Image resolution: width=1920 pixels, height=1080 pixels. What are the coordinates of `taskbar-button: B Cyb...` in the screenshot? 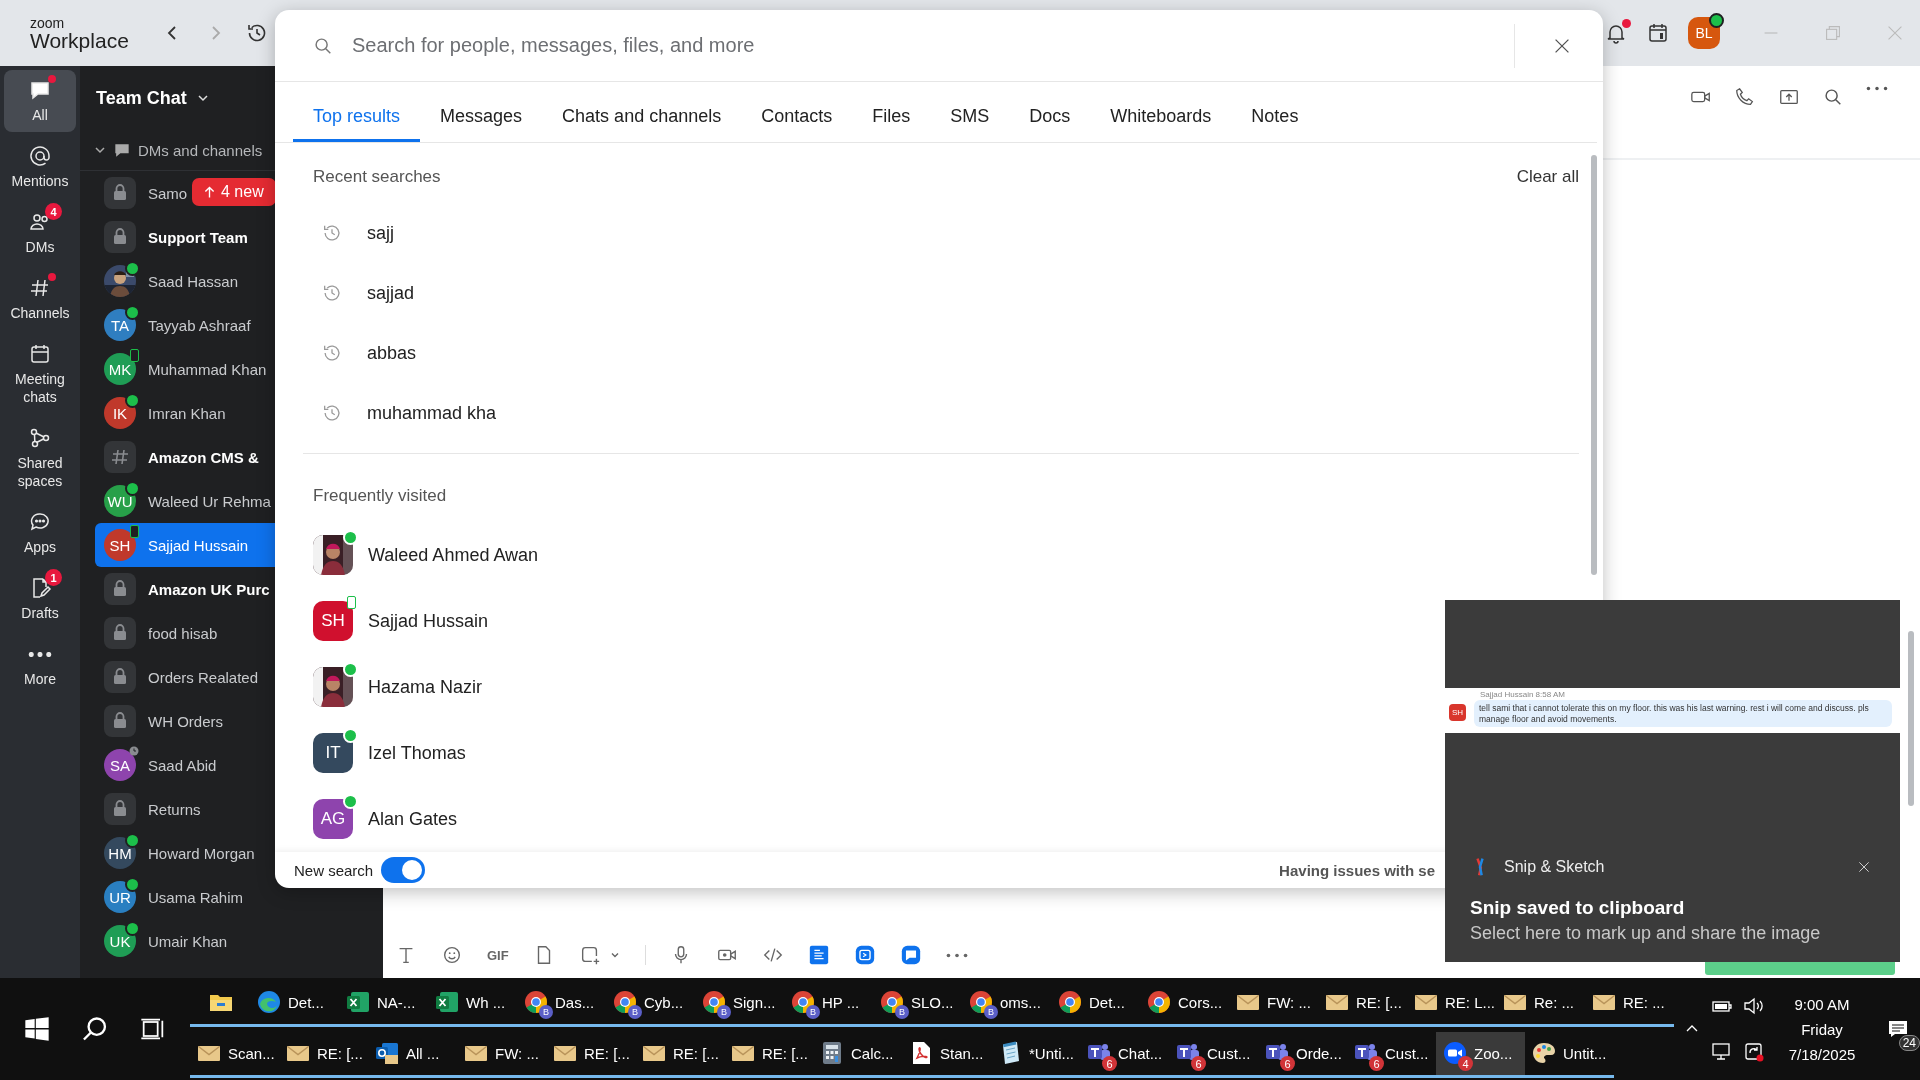 It's located at (650, 1003).